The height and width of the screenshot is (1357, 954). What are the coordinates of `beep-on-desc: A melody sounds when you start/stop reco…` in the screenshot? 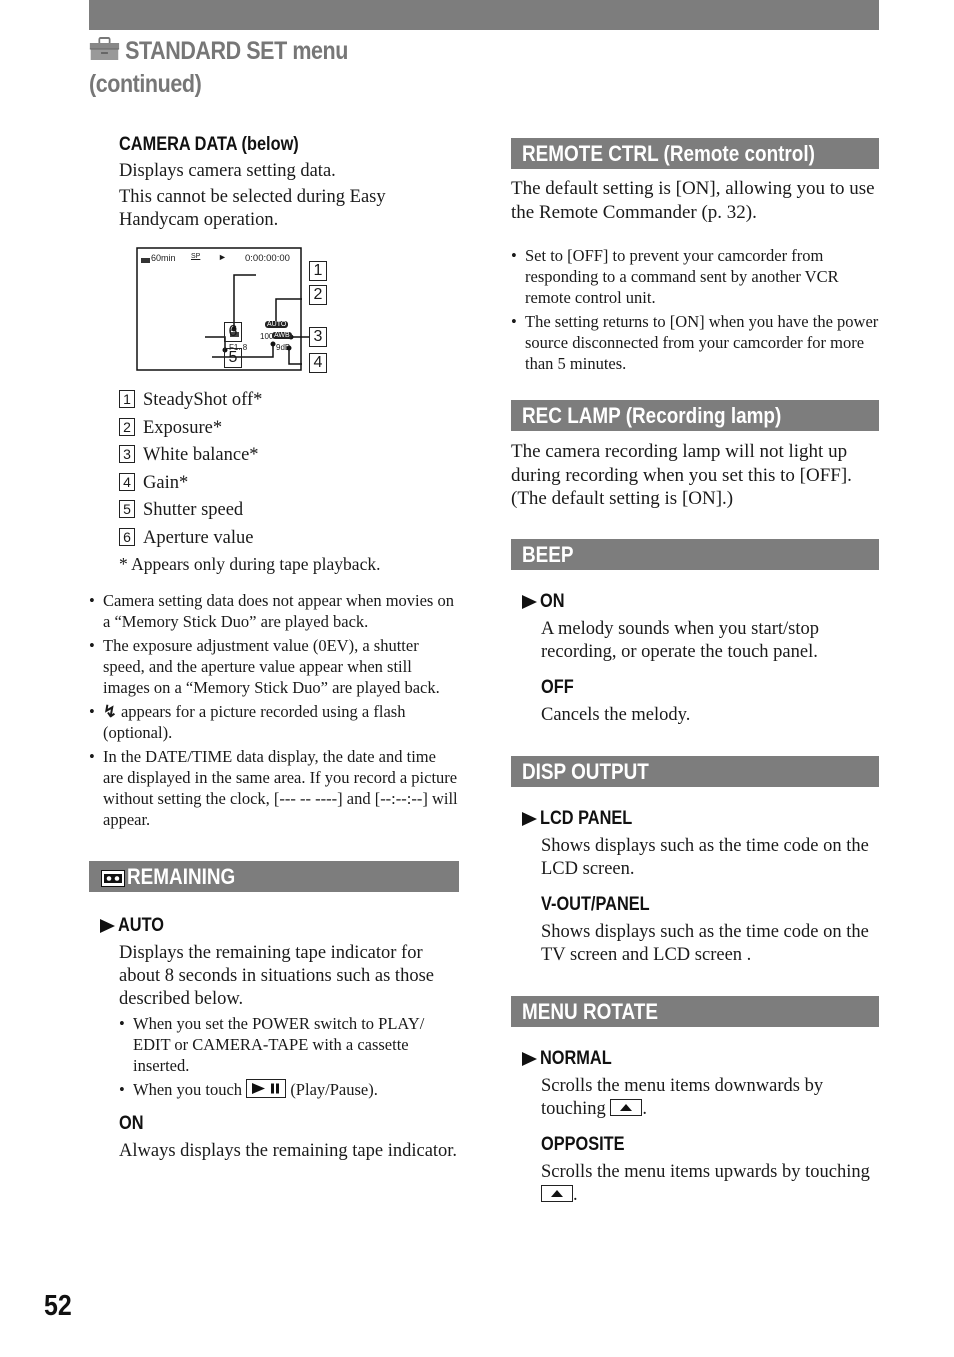 It's located at (680, 640).